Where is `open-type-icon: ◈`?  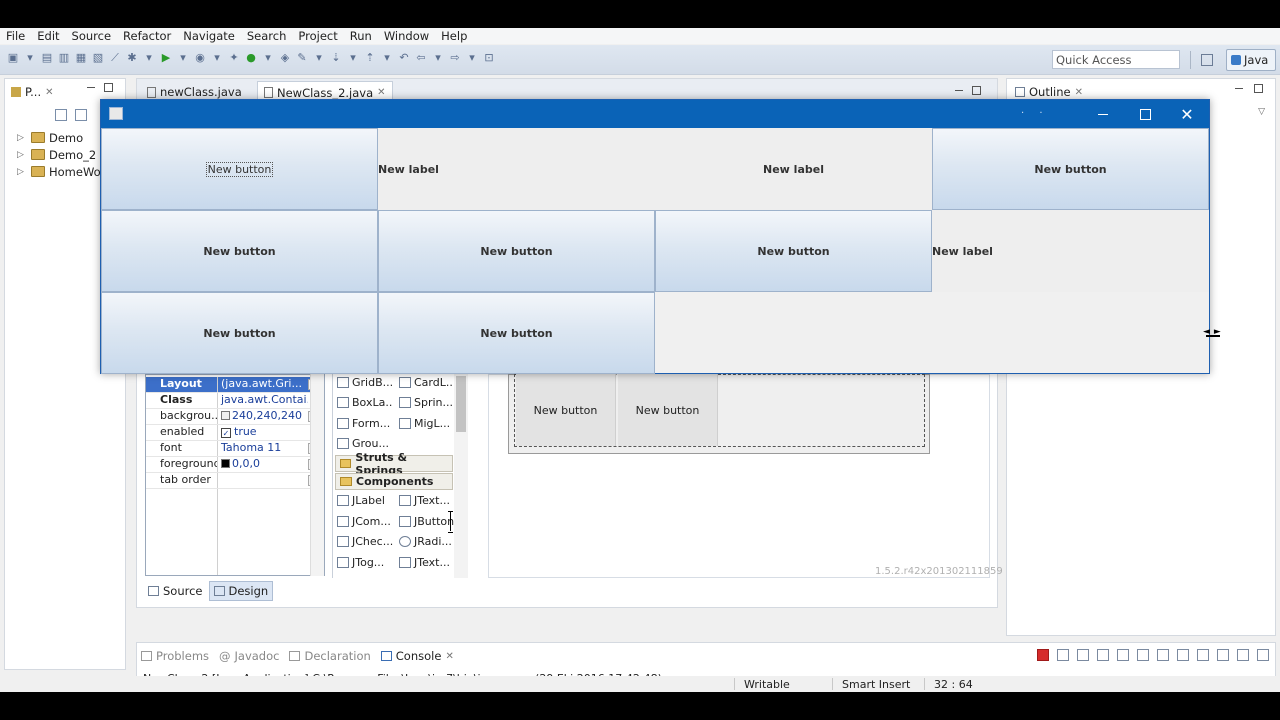 open-type-icon: ◈ is located at coordinates (285, 58).